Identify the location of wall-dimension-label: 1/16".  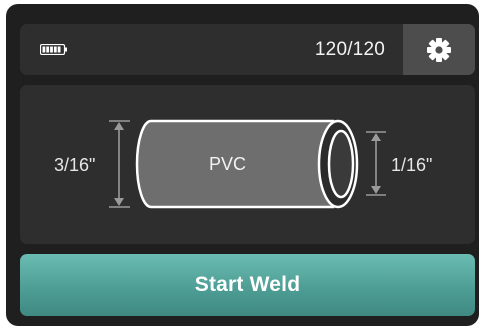
(412, 165).